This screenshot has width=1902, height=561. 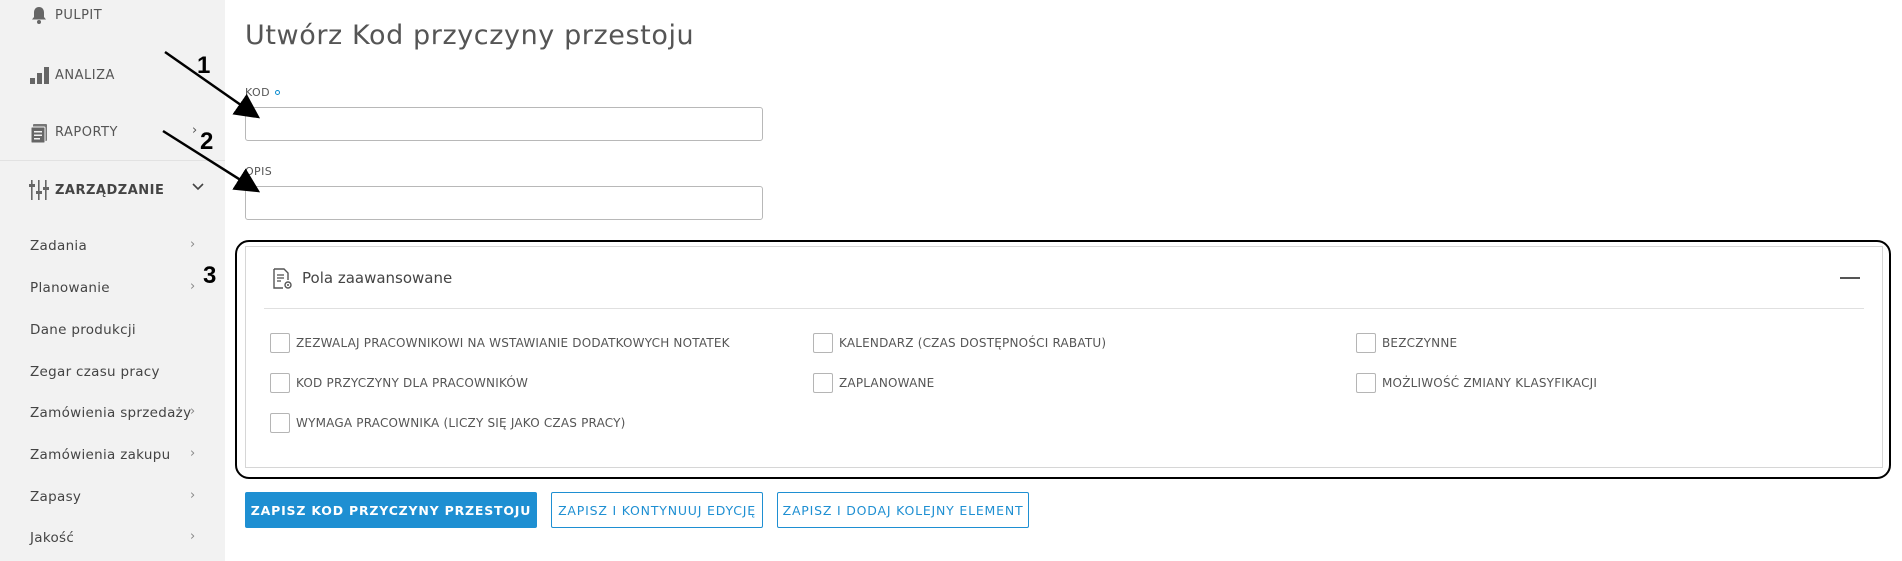 I want to click on annotation-arrows, so click(x=211, y=121).